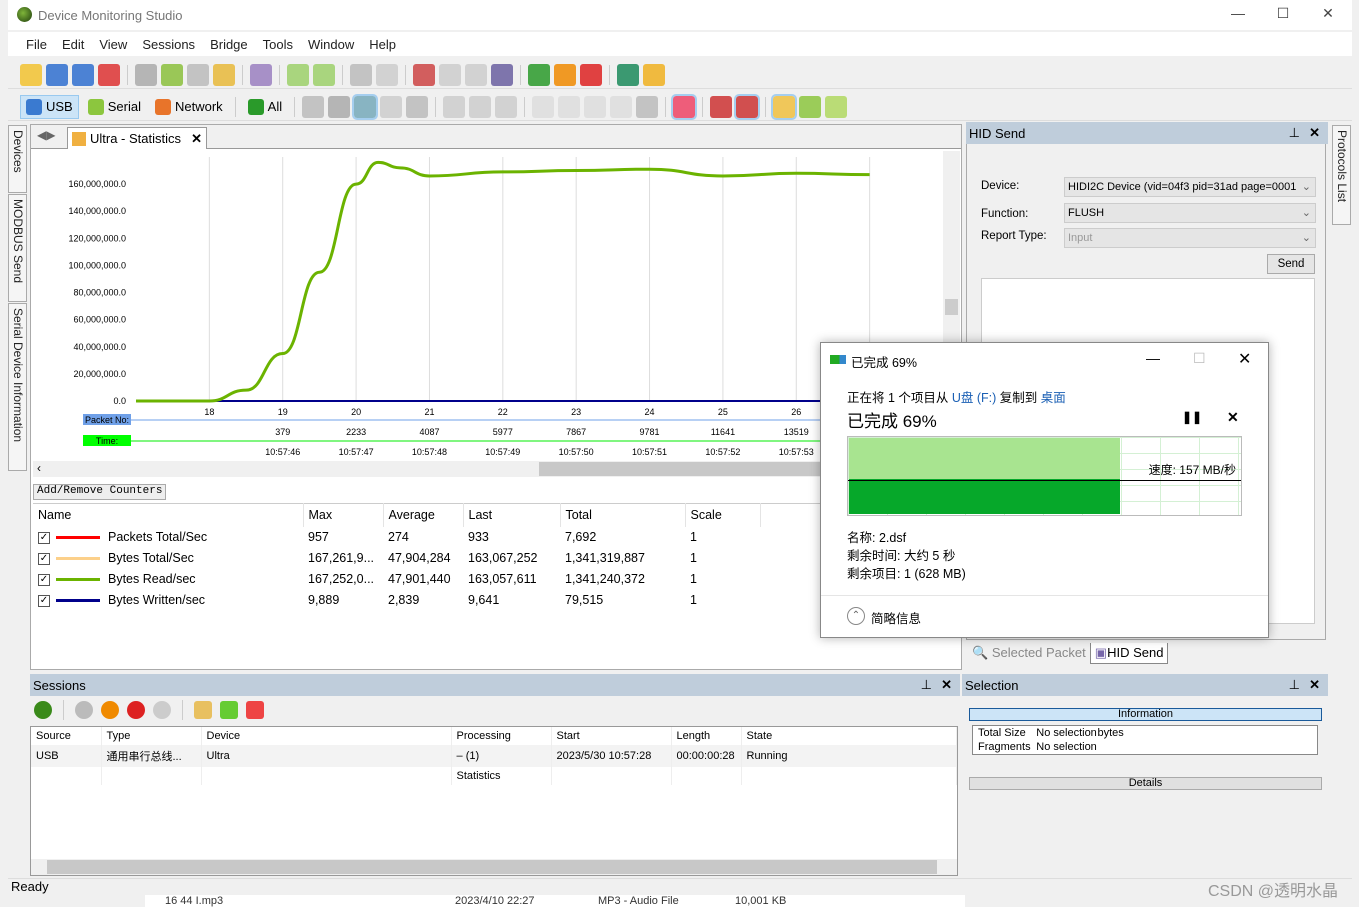 The image size is (1359, 907). I want to click on vscroll-thumb, so click(951, 307).